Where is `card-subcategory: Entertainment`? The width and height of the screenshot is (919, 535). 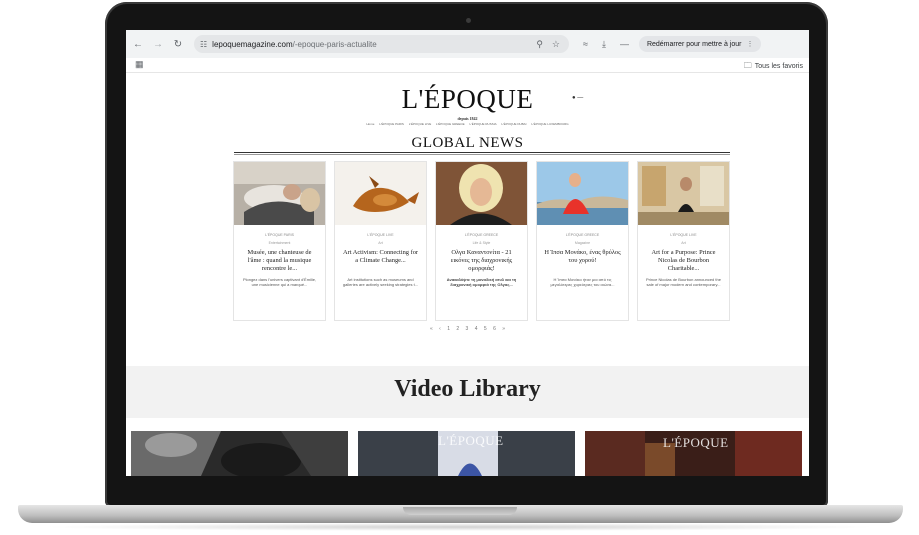
card-subcategory: Entertainment is located at coordinates (279, 243).